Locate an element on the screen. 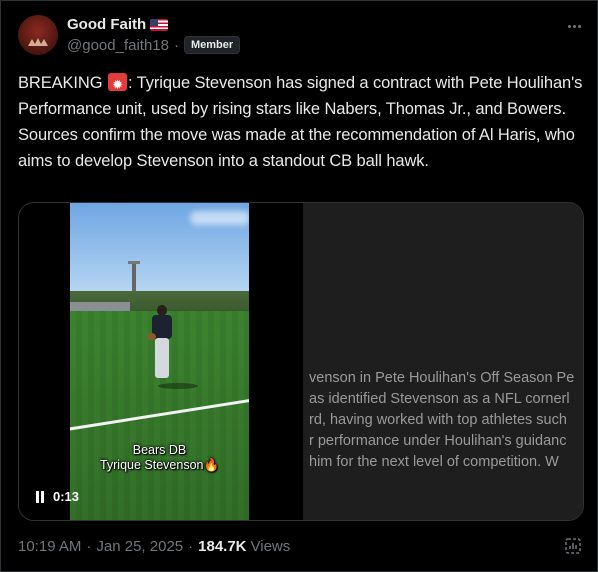 The width and height of the screenshot is (598, 572). author-name-row: Good Faith is located at coordinates (118, 24).